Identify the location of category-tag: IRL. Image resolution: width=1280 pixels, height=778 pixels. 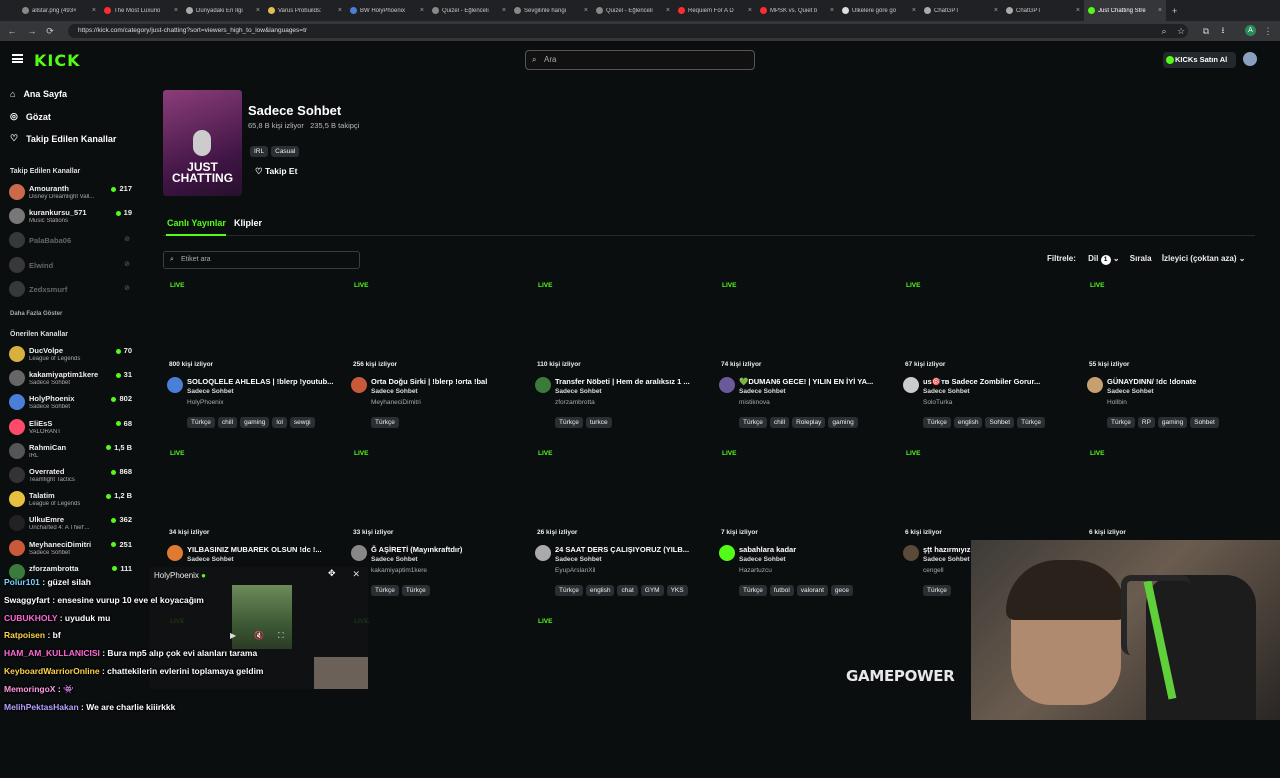
(259, 151).